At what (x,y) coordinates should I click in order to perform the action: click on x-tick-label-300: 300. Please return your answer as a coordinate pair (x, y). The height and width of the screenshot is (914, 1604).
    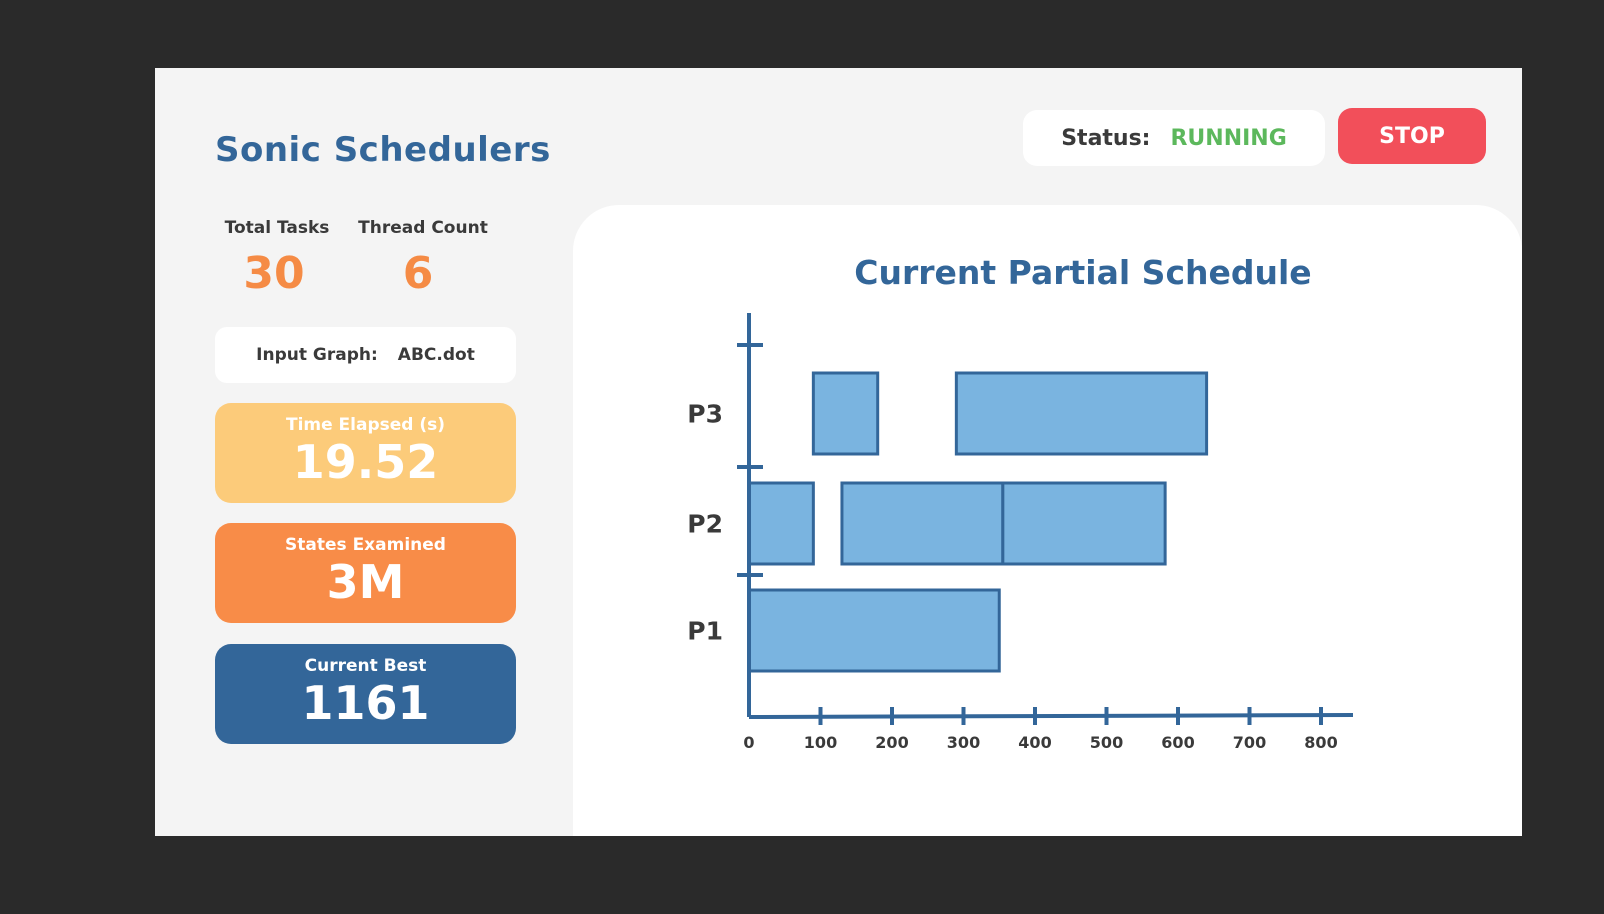
    Looking at the image, I should click on (963, 742).